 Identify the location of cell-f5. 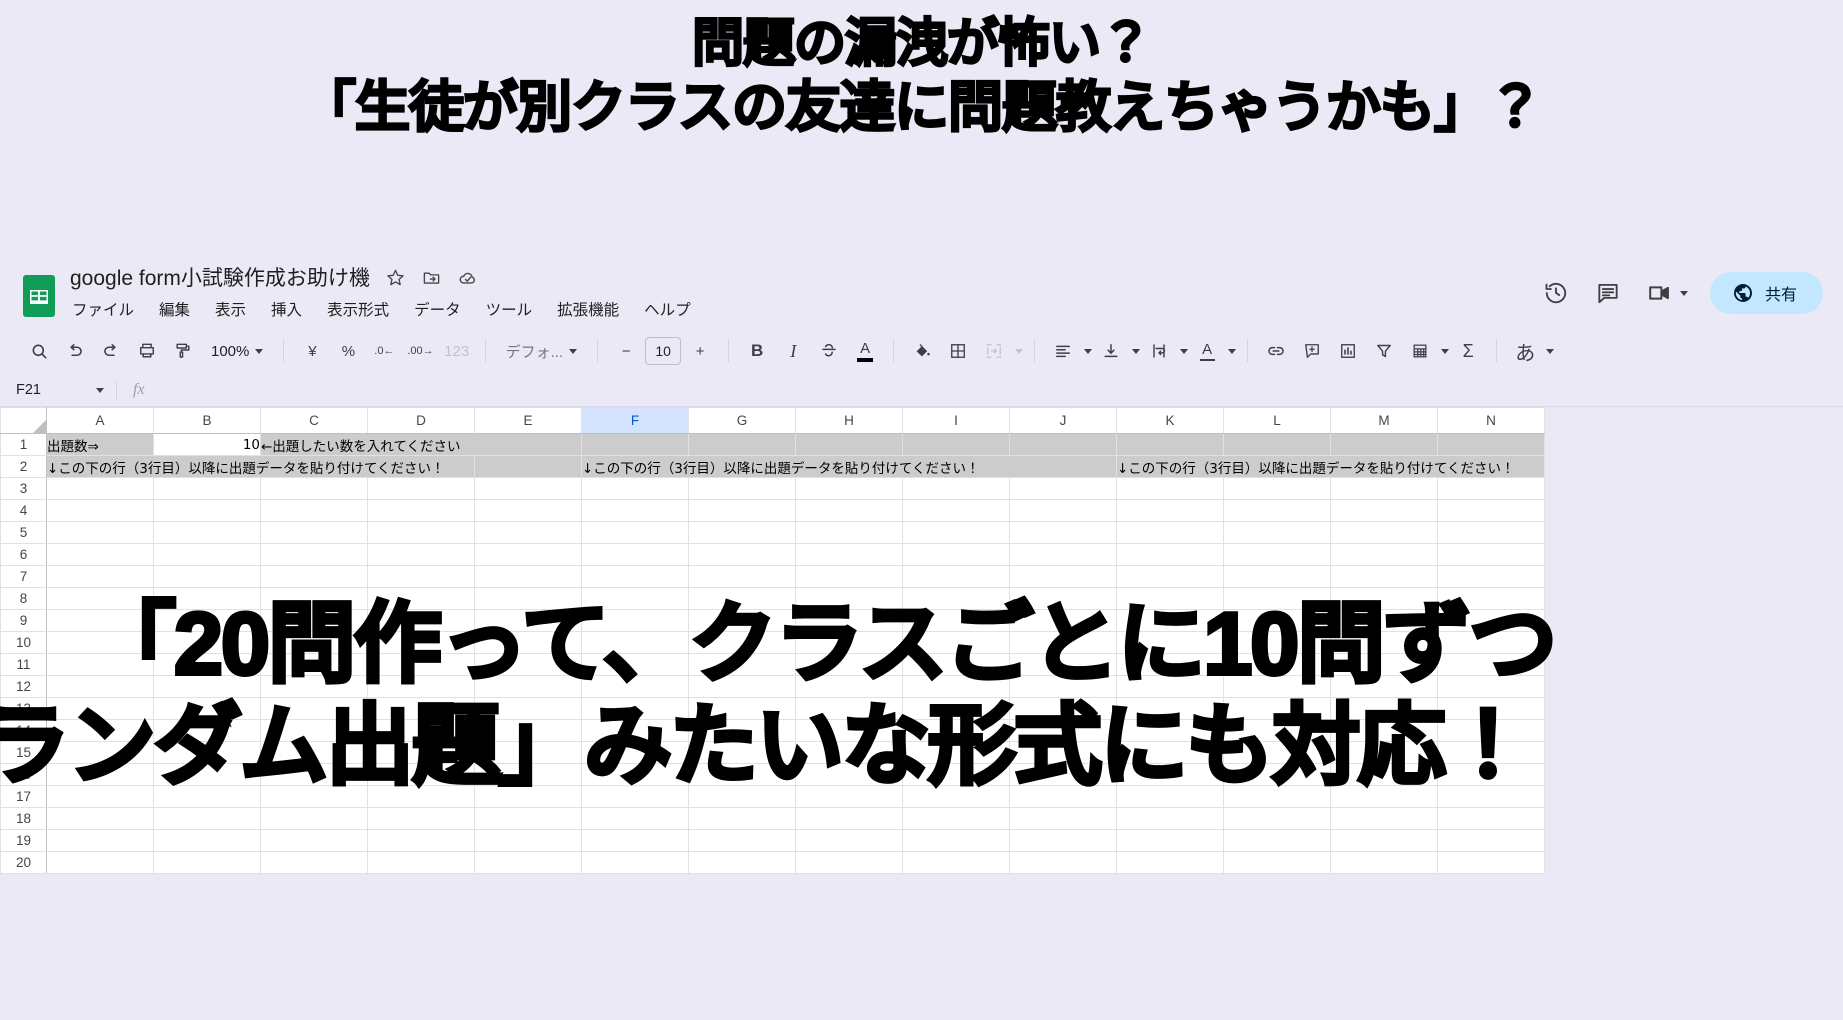
(635, 532).